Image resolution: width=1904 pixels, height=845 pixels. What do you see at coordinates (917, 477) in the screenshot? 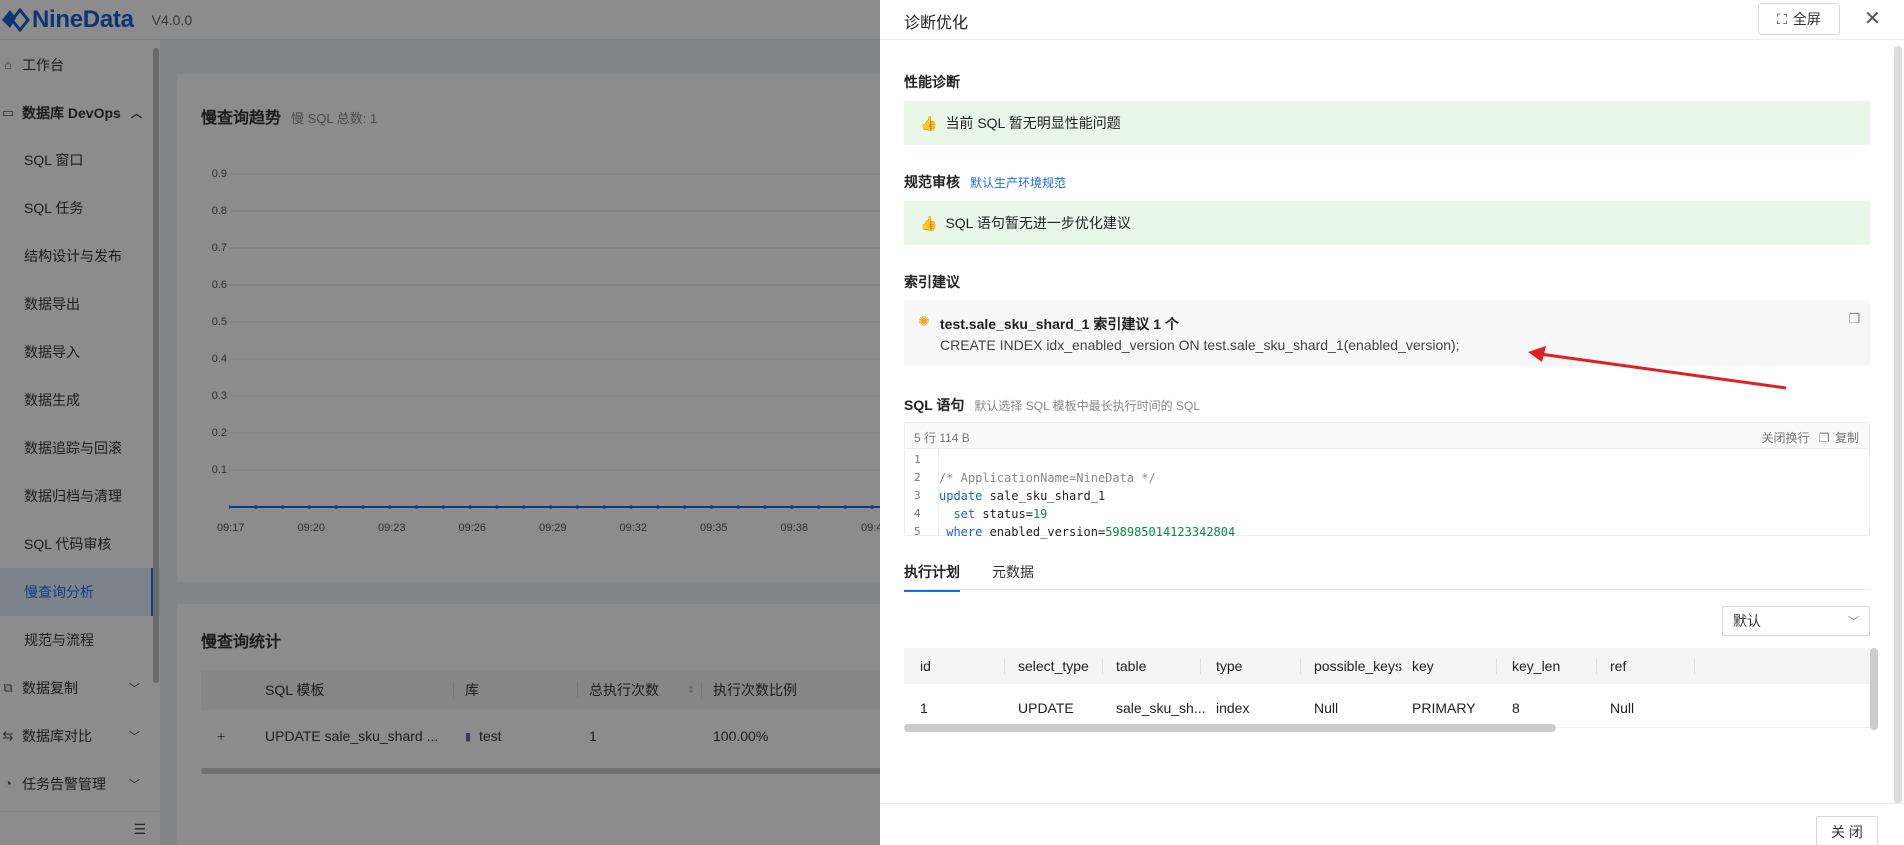
I see `line-number: 2` at bounding box center [917, 477].